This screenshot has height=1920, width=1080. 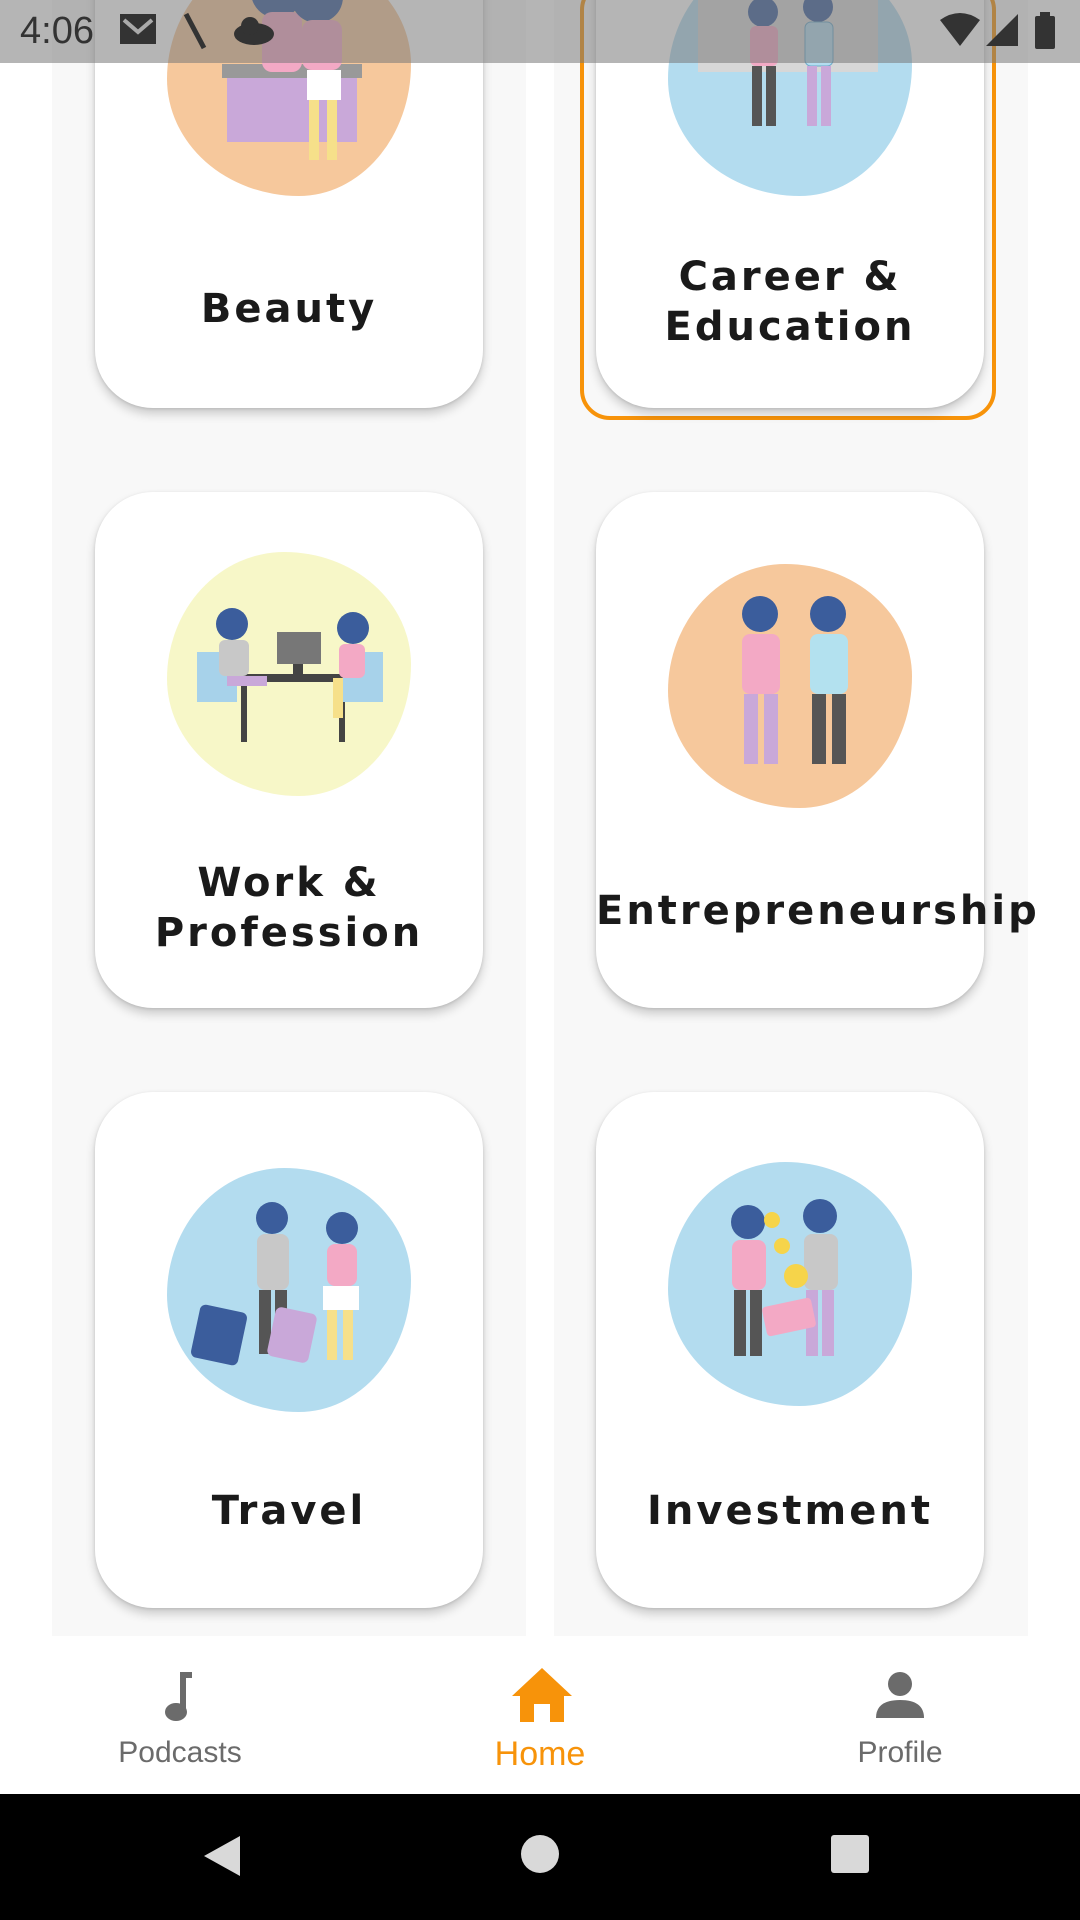 What do you see at coordinates (289, 674) in the screenshot?
I see `work-profession-illustration` at bounding box center [289, 674].